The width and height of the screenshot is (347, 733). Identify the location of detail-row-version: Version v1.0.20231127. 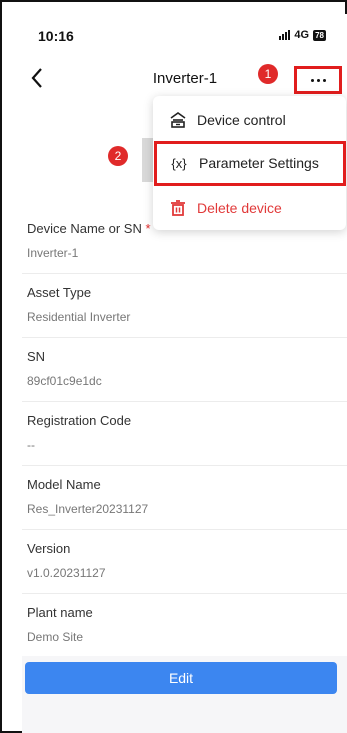
(184, 562).